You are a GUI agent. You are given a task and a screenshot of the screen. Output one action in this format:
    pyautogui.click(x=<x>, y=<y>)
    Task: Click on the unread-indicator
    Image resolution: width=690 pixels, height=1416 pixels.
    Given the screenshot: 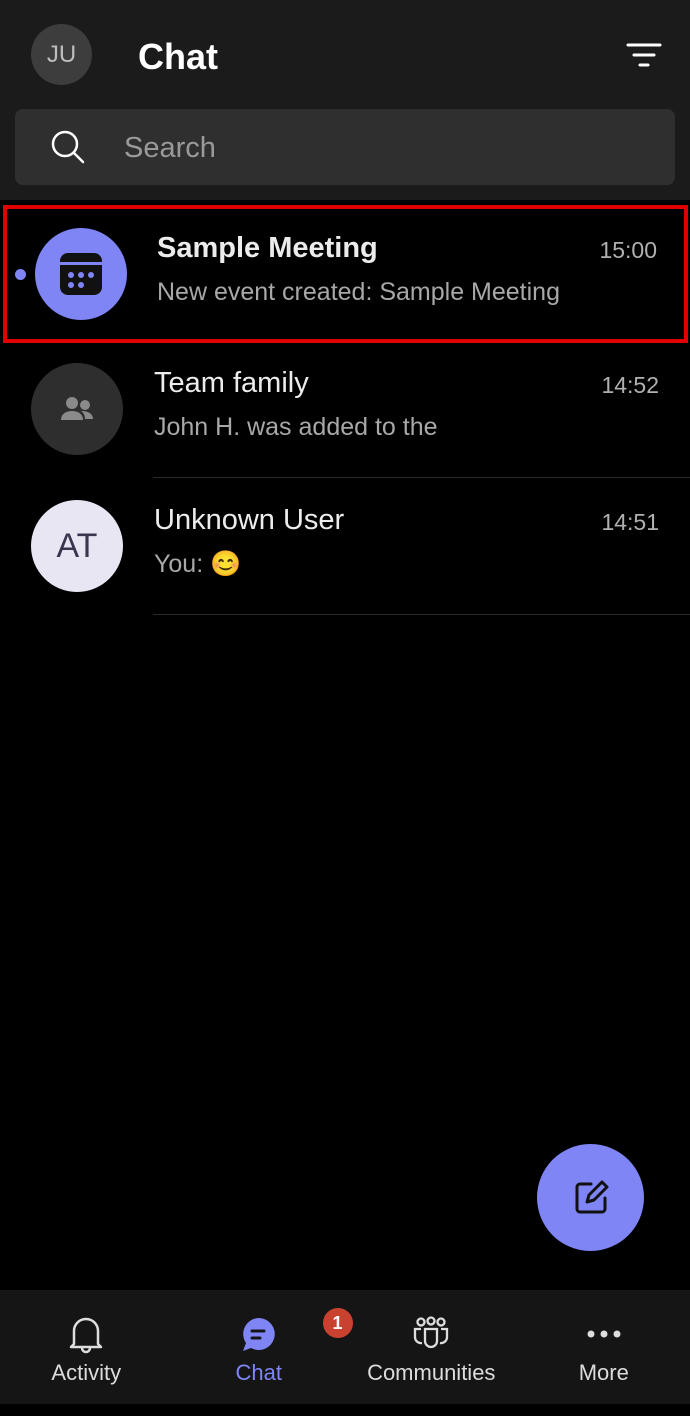 What is the action you would take?
    pyautogui.click(x=20, y=274)
    